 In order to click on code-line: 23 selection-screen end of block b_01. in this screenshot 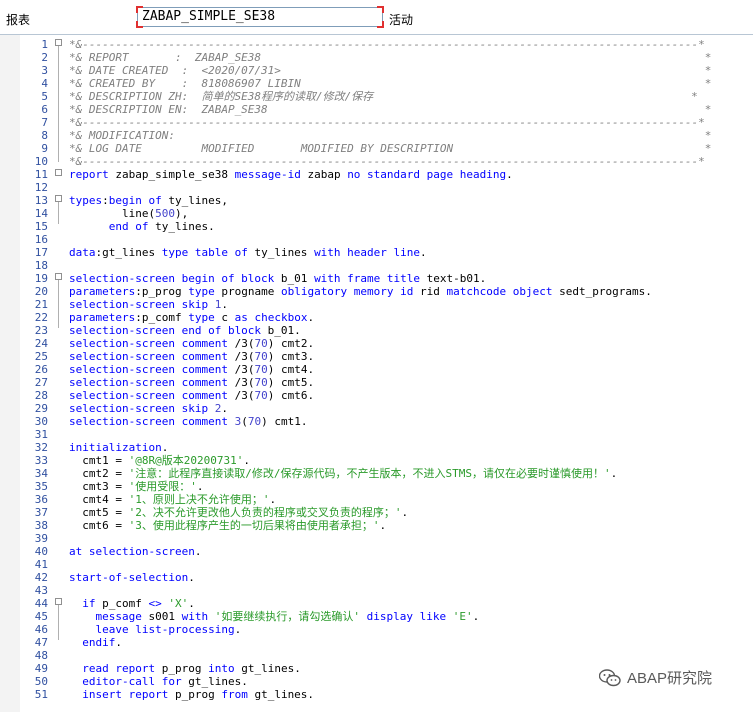, I will do `click(376, 330)`.